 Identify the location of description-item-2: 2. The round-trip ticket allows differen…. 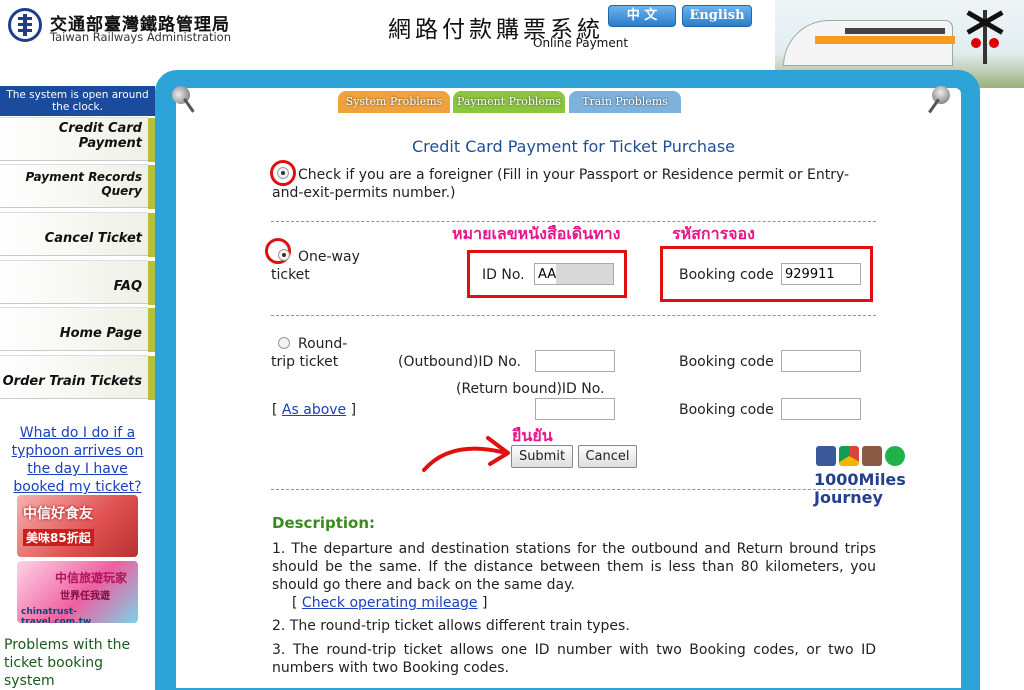
(451, 626).